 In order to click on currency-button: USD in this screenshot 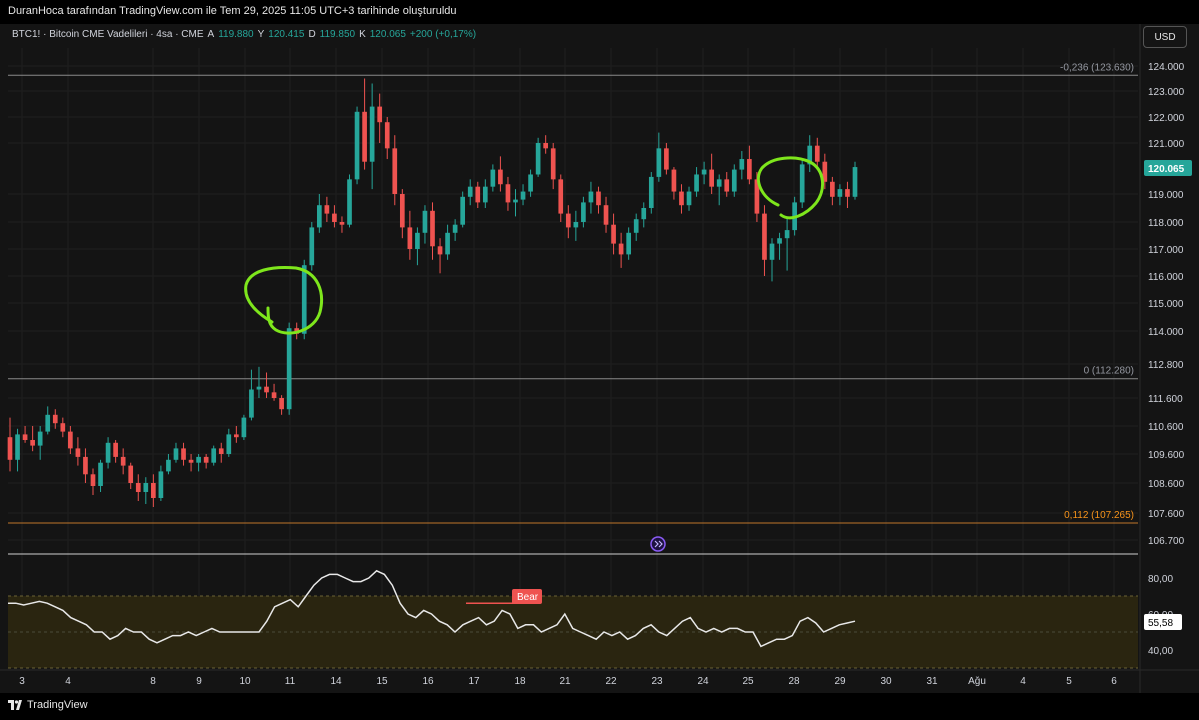, I will do `click(1165, 37)`.